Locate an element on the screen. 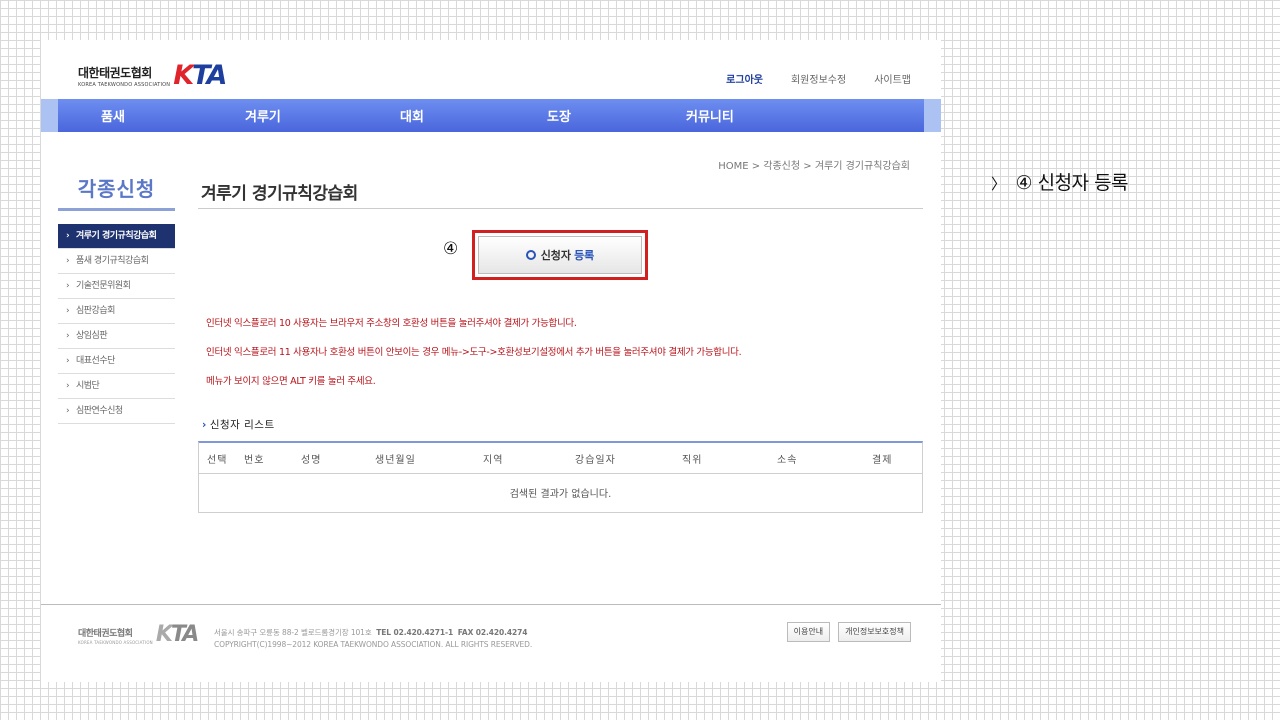  footer-kta-mark-k: K is located at coordinates (164, 634).